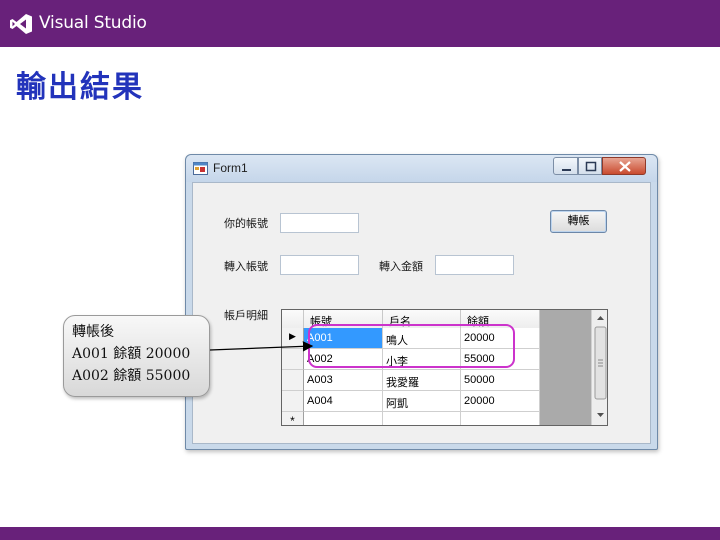 The height and width of the screenshot is (540, 720). What do you see at coordinates (200, 168) in the screenshot?
I see `form-window-icon` at bounding box center [200, 168].